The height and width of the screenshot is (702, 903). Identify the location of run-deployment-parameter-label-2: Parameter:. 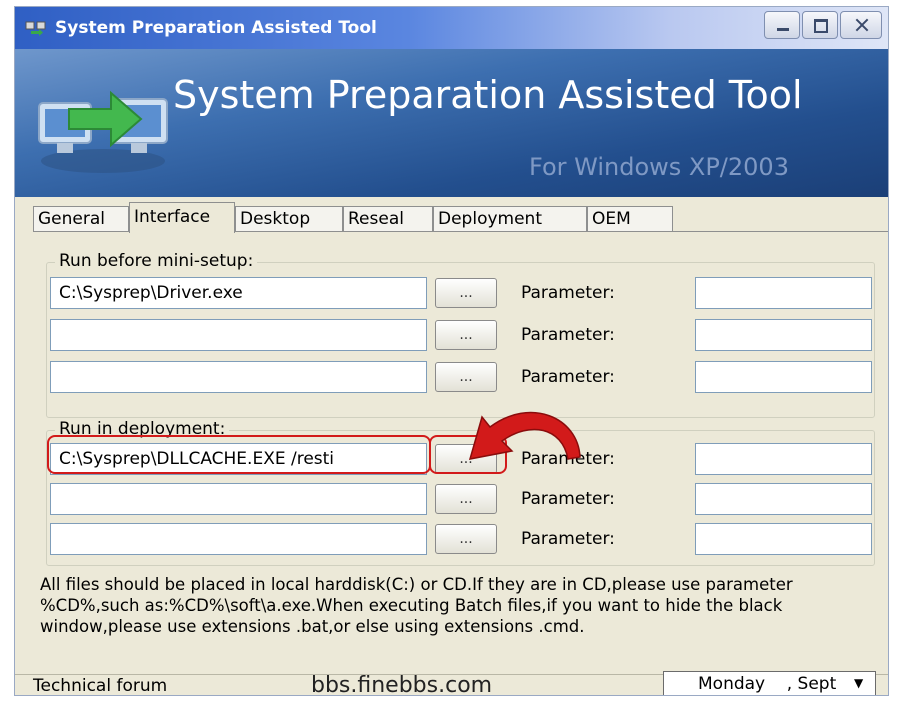
(568, 499).